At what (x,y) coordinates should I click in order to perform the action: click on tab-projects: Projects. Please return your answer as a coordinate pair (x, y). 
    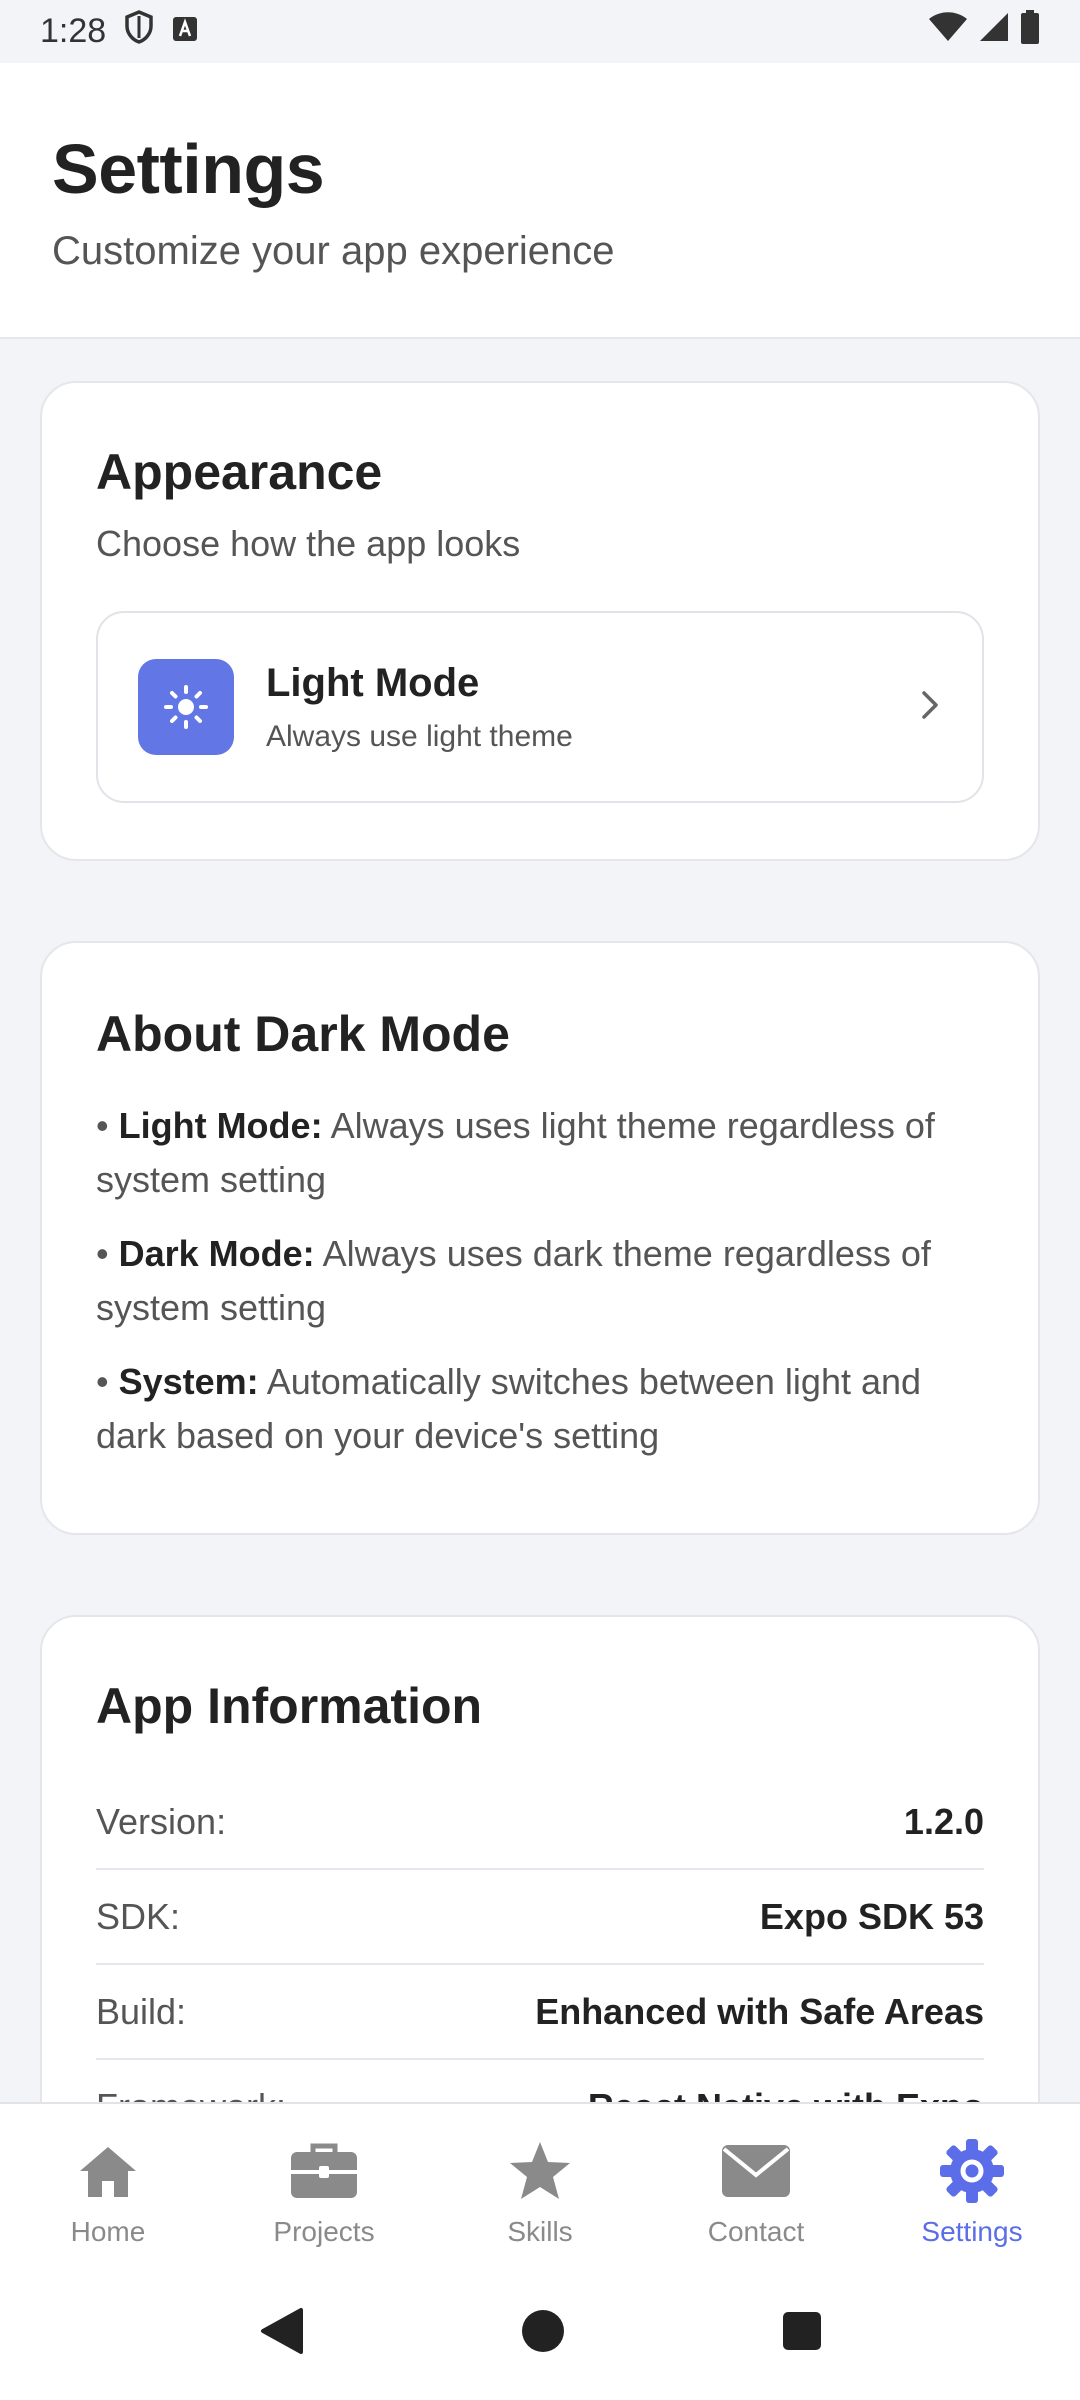
    Looking at the image, I should click on (324, 2193).